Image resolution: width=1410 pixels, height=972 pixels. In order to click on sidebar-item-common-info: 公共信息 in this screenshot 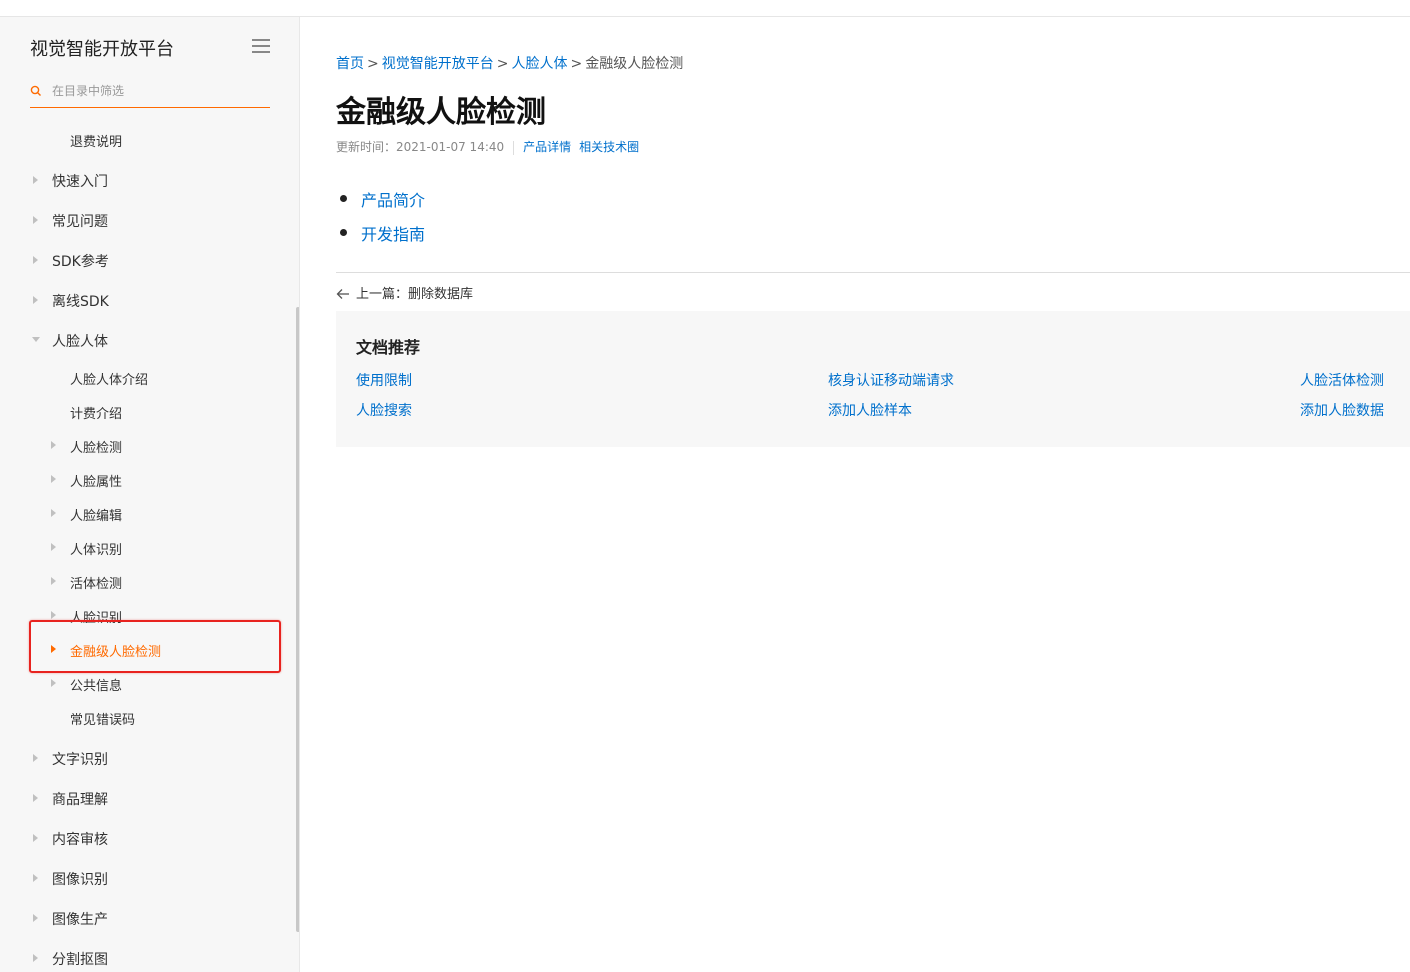, I will do `click(96, 684)`.